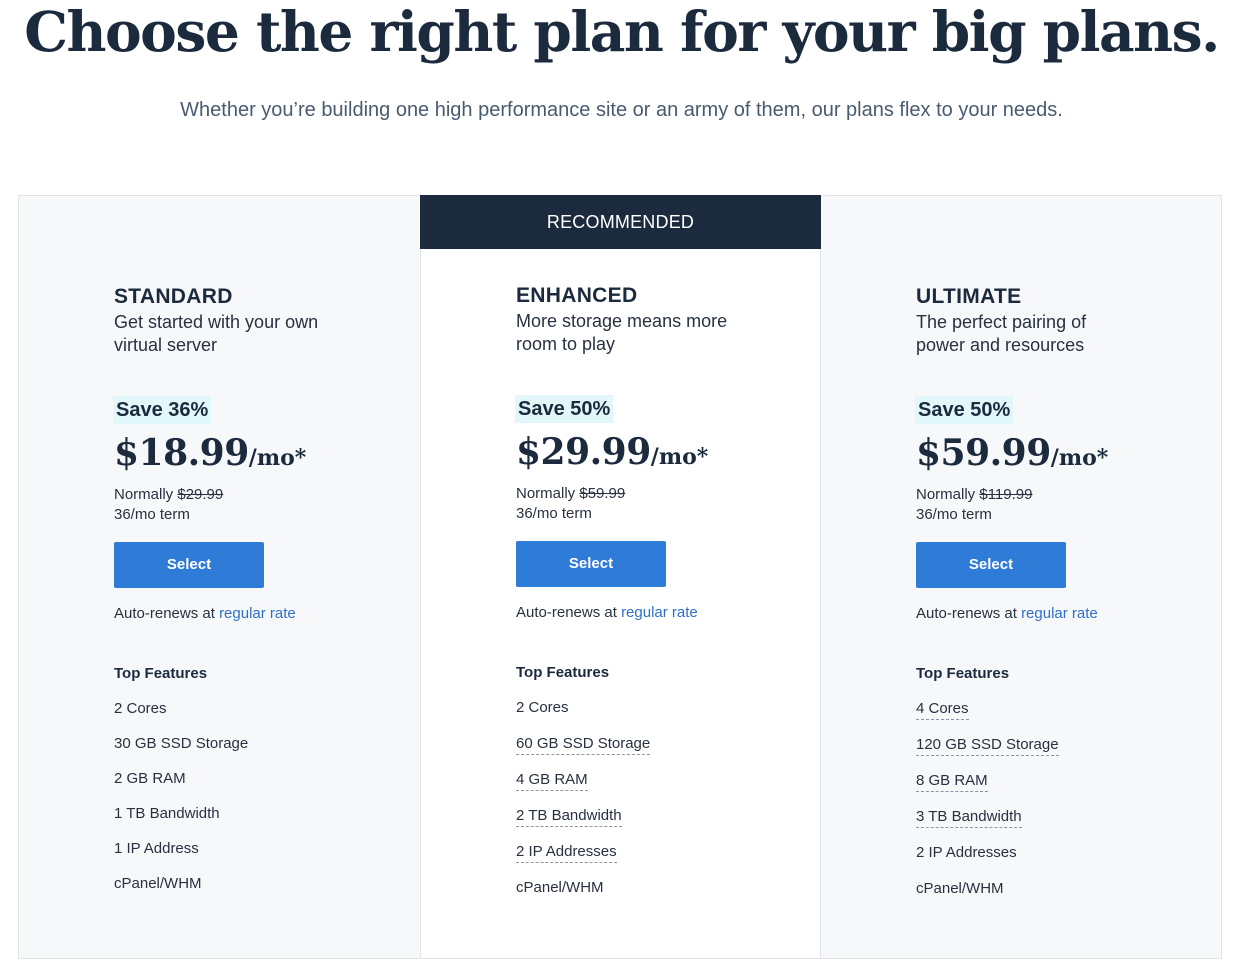  I want to click on normal-price: Normally $119.99, so click(974, 495).